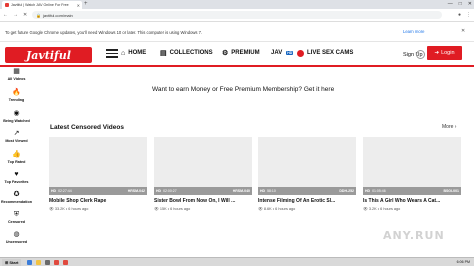 The height and width of the screenshot is (266, 474). Describe the element at coordinates (7, 5) in the screenshot. I see `favicon-icon` at that location.